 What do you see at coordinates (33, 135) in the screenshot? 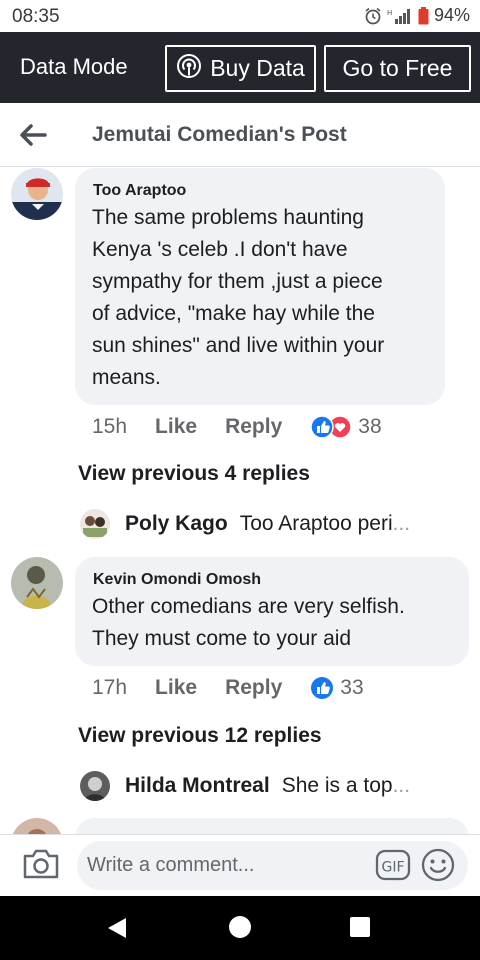
I see `back-arrow-icon` at bounding box center [33, 135].